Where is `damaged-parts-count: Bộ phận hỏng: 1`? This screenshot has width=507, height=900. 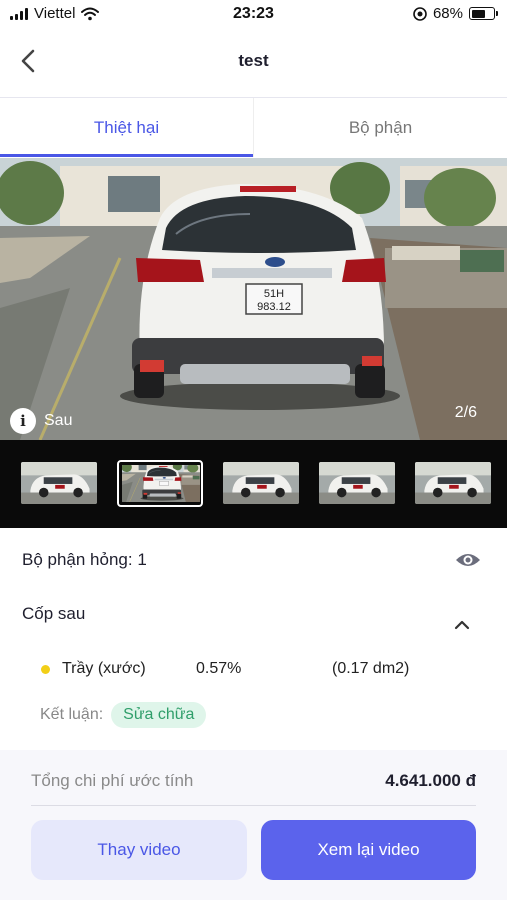
damaged-parts-count: Bộ phận hỏng: 1 is located at coordinates (84, 559).